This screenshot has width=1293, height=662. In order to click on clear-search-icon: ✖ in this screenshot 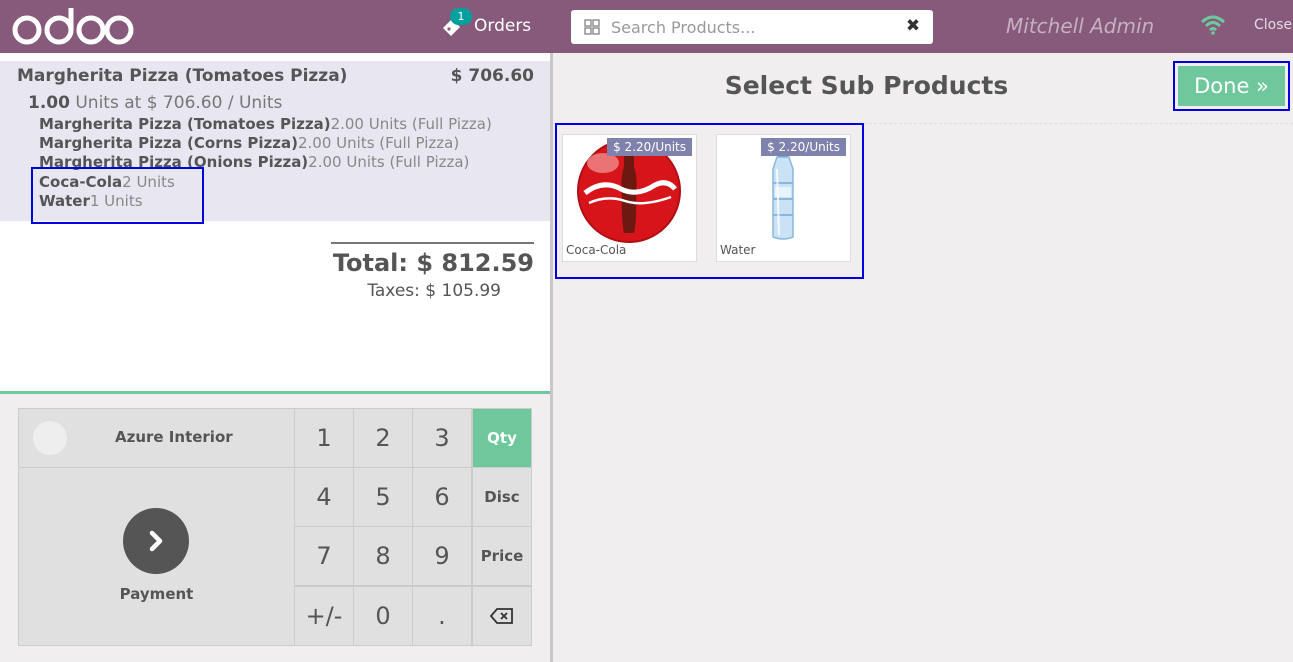, I will do `click(913, 26)`.